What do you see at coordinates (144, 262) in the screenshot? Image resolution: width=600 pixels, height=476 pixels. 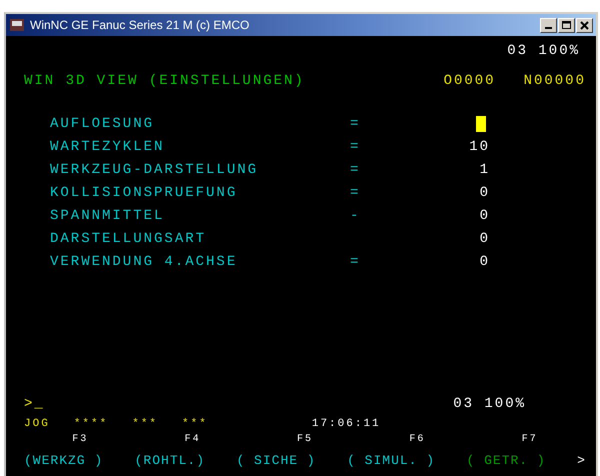 I see `setting-label: VERWENDUNG 4.ACHSE` at bounding box center [144, 262].